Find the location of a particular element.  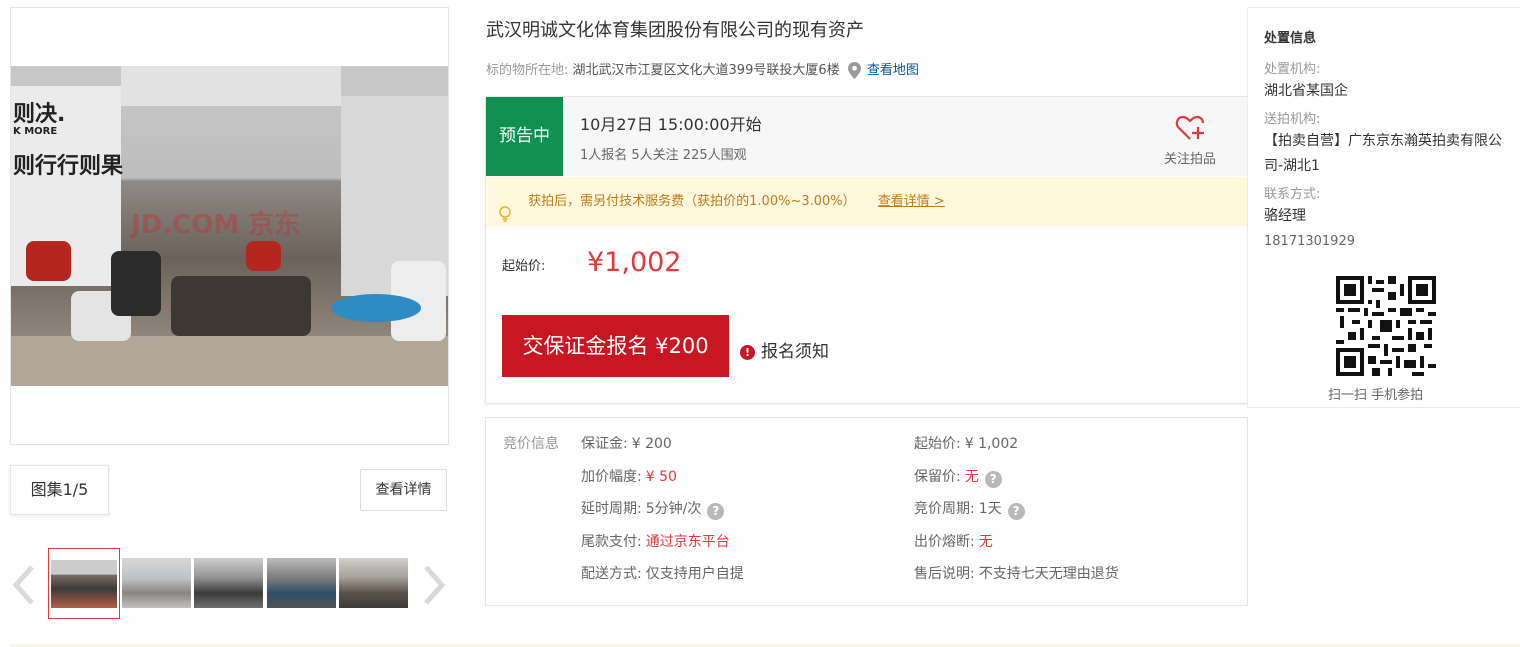

bid-row-left-3: 延时周期: 5分钟/次? is located at coordinates (653, 509).